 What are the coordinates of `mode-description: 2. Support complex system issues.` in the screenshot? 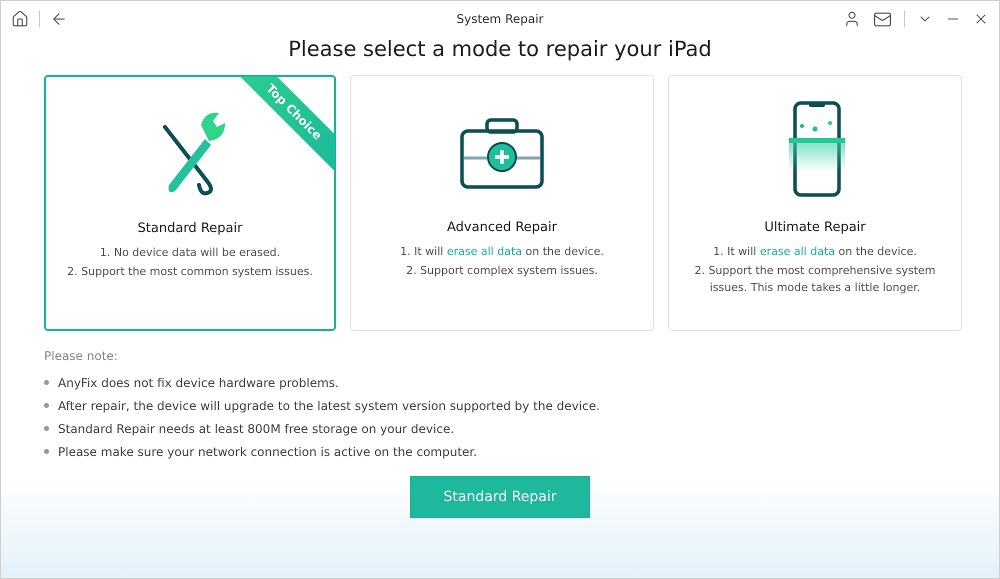 It's located at (502, 271).